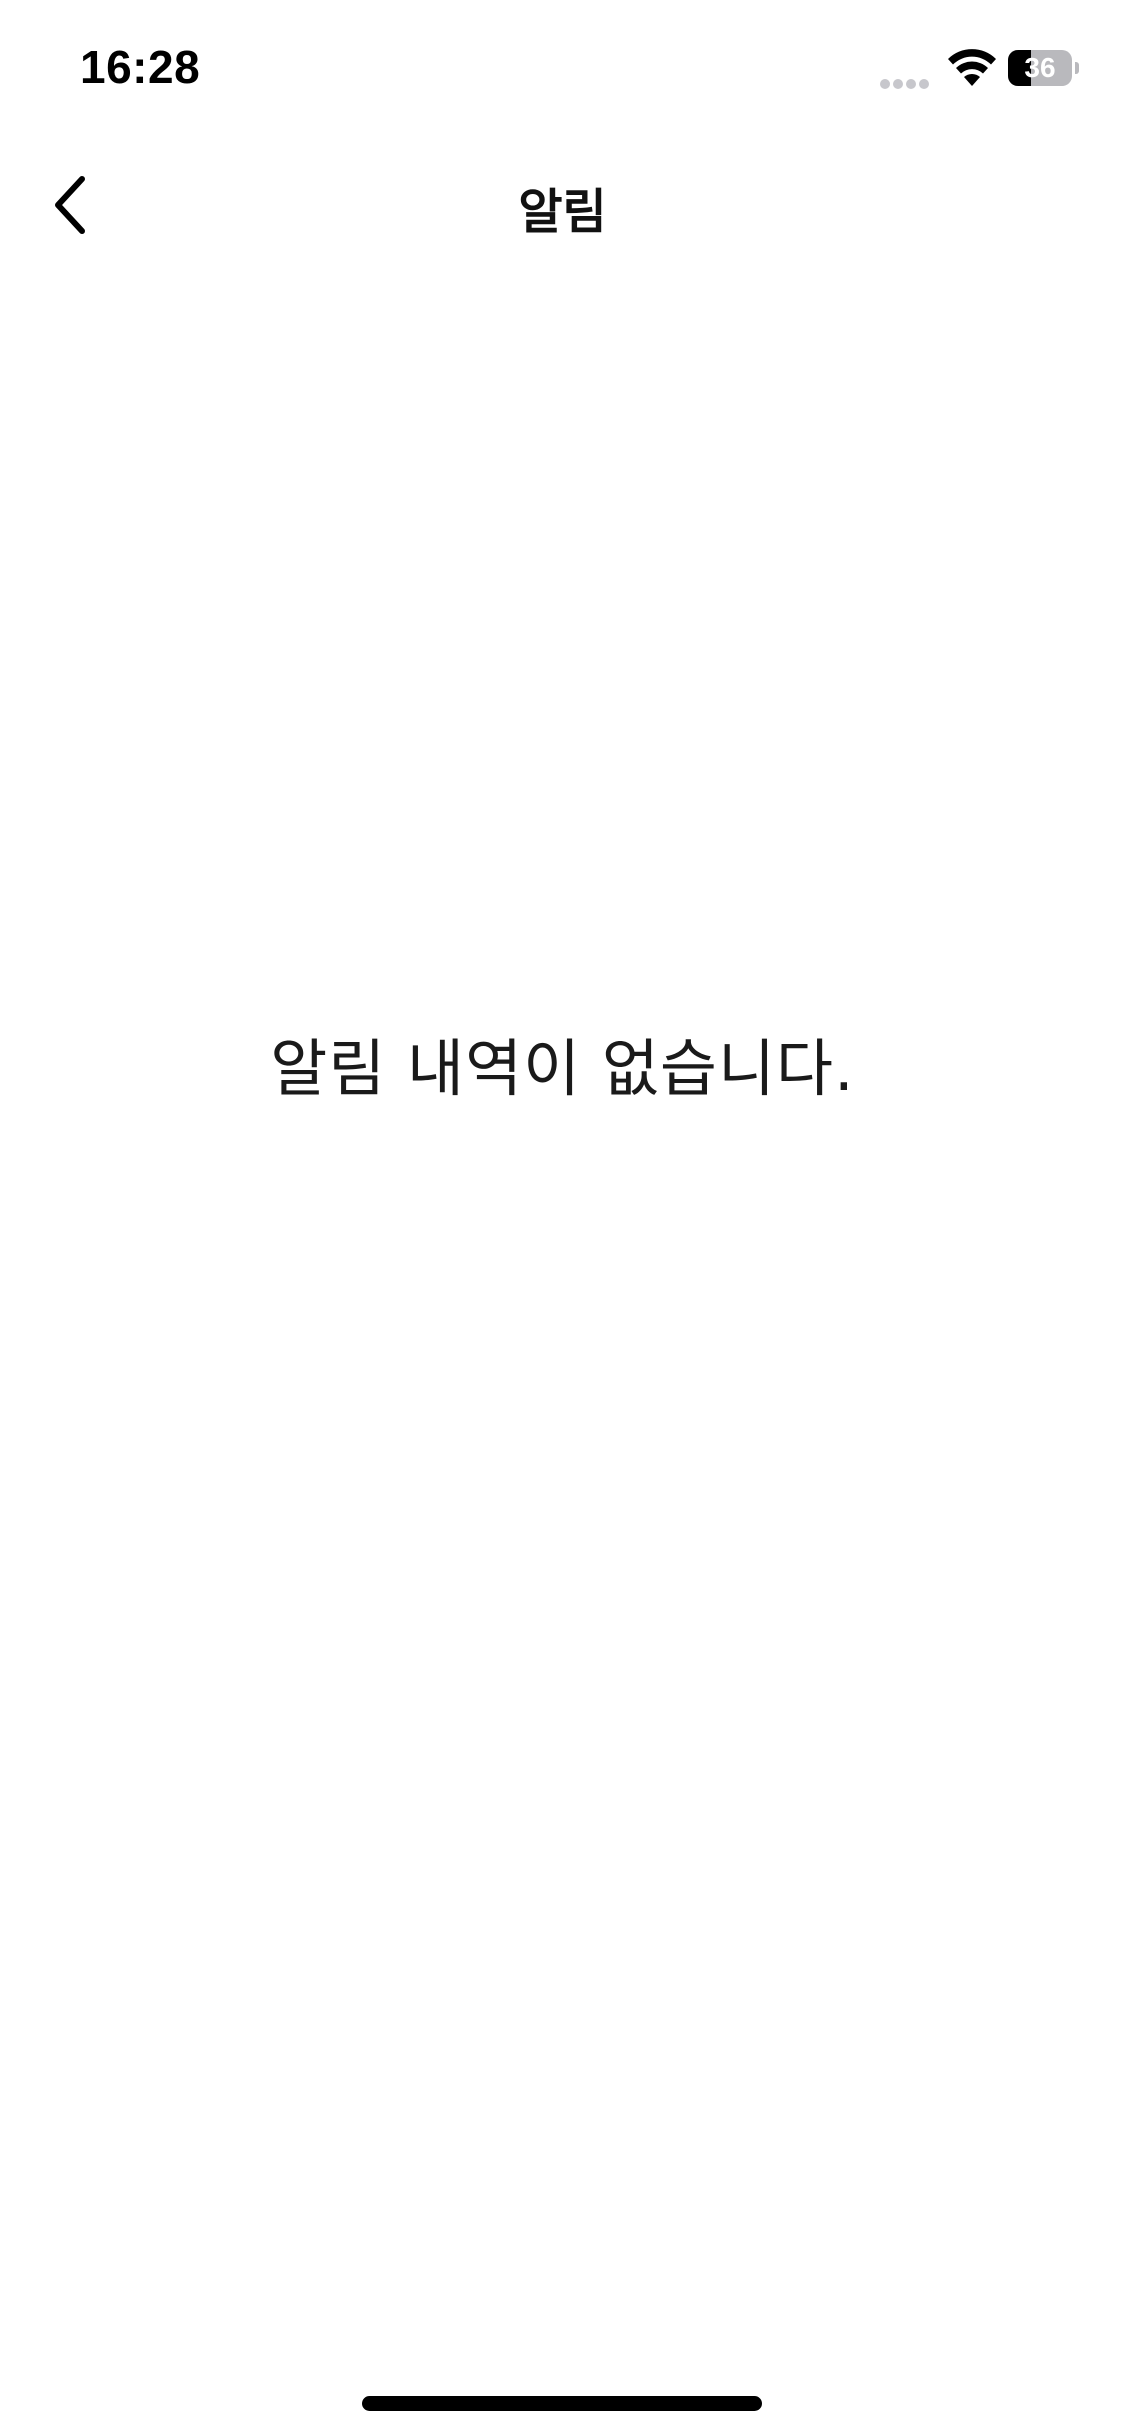 Image resolution: width=1125 pixels, height=2436 pixels. I want to click on status-bar: 16:28 36, so click(562, 70).